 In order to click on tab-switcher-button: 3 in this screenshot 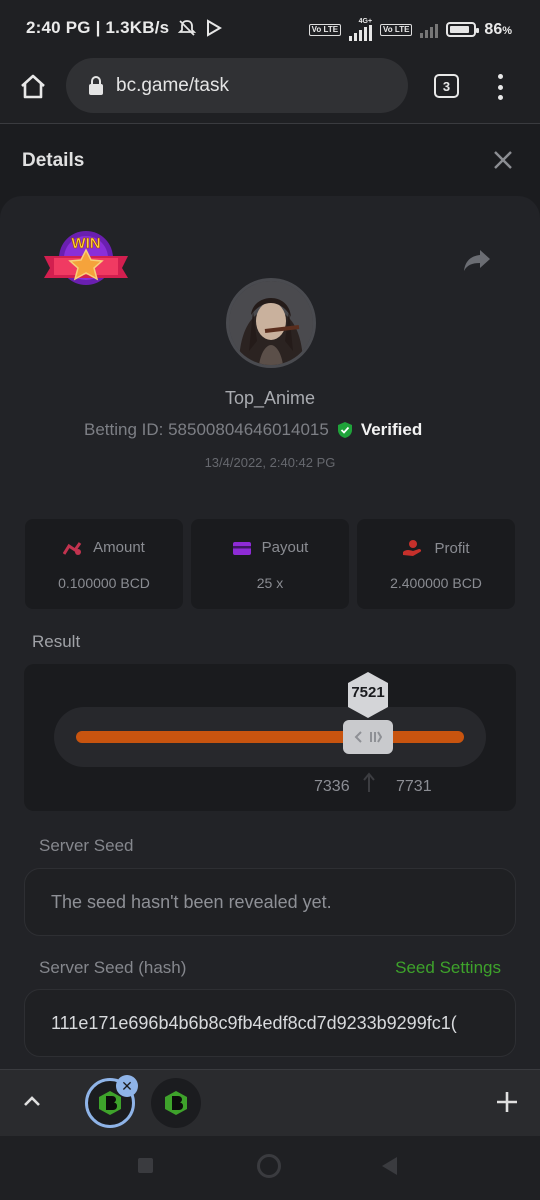, I will do `click(446, 86)`.